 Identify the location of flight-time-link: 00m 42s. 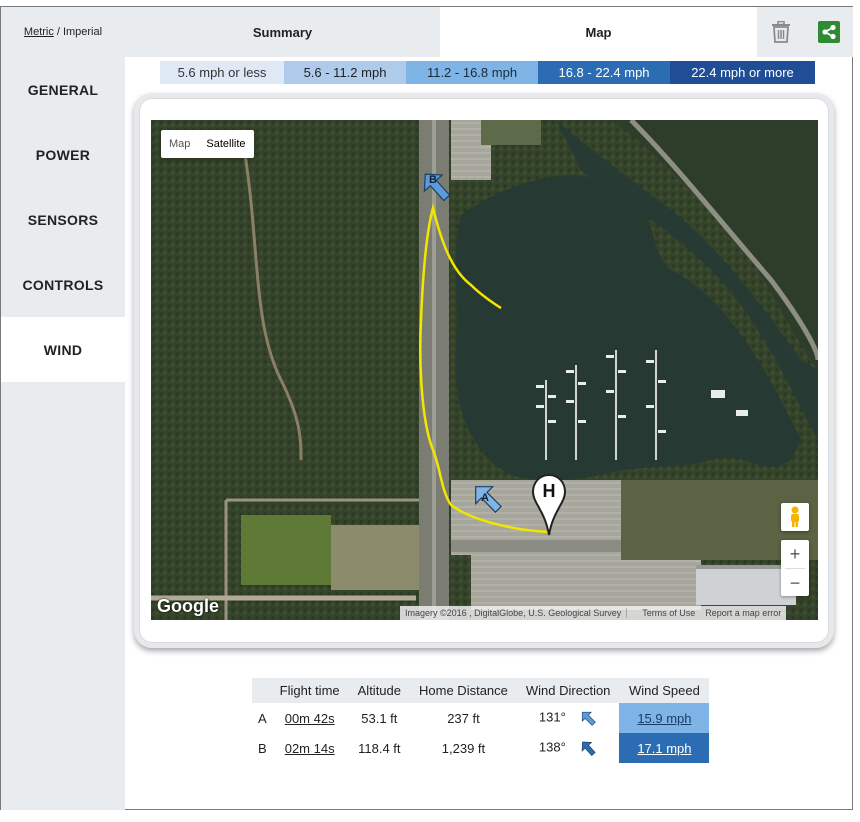
(310, 718).